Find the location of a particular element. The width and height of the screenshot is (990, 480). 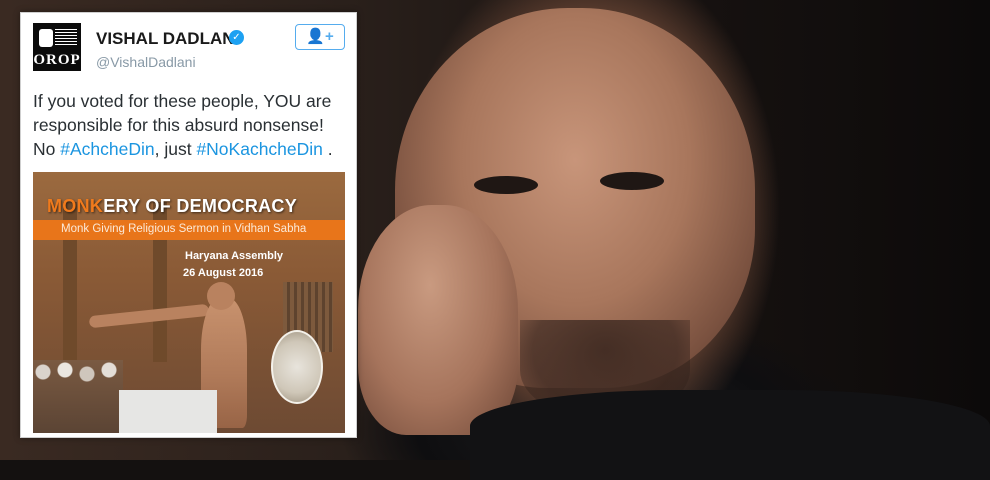

follow-button: 👤+ is located at coordinates (320, 37).